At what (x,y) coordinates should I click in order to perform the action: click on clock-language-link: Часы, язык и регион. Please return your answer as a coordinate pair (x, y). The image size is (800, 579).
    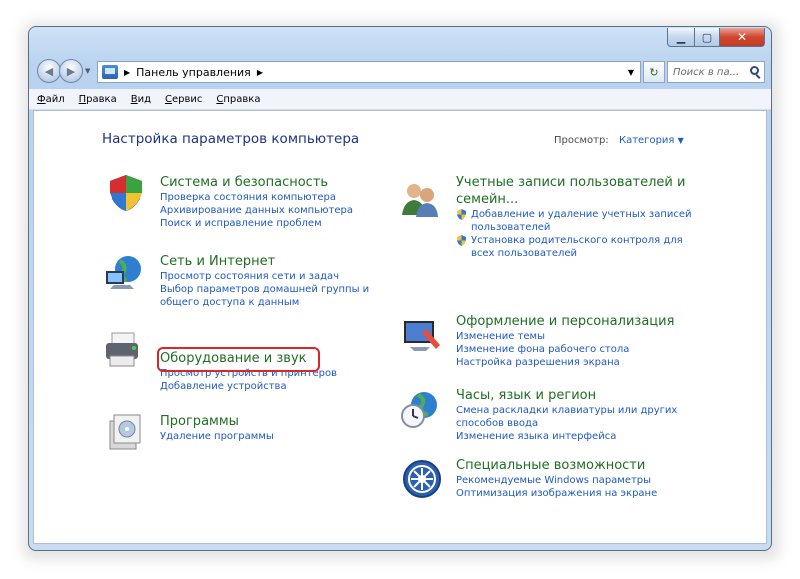
    Looking at the image, I should click on (566, 395).